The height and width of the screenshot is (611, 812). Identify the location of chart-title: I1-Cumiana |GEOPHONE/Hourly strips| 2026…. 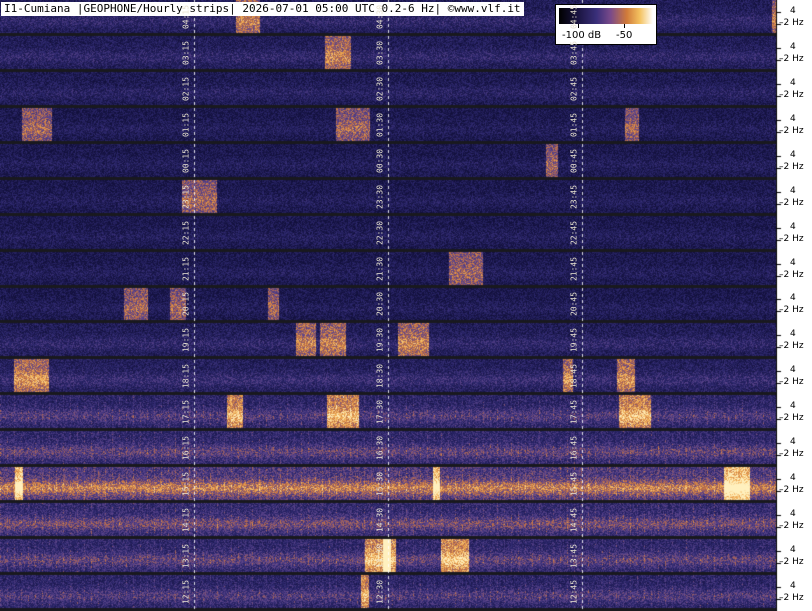
(262, 9).